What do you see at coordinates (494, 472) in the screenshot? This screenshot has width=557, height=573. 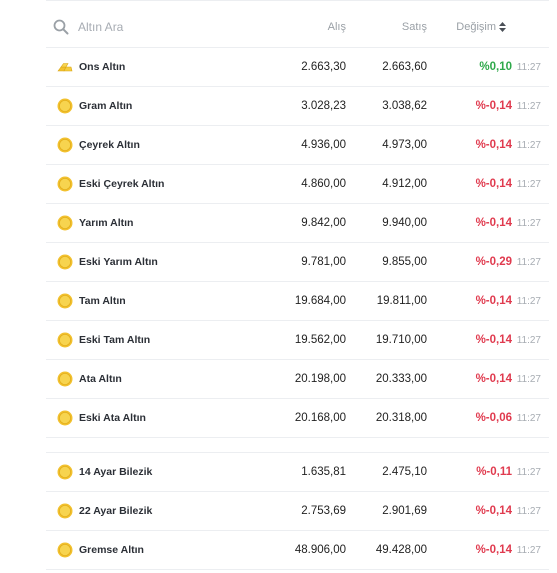 I see `change-percent: %-0,11` at bounding box center [494, 472].